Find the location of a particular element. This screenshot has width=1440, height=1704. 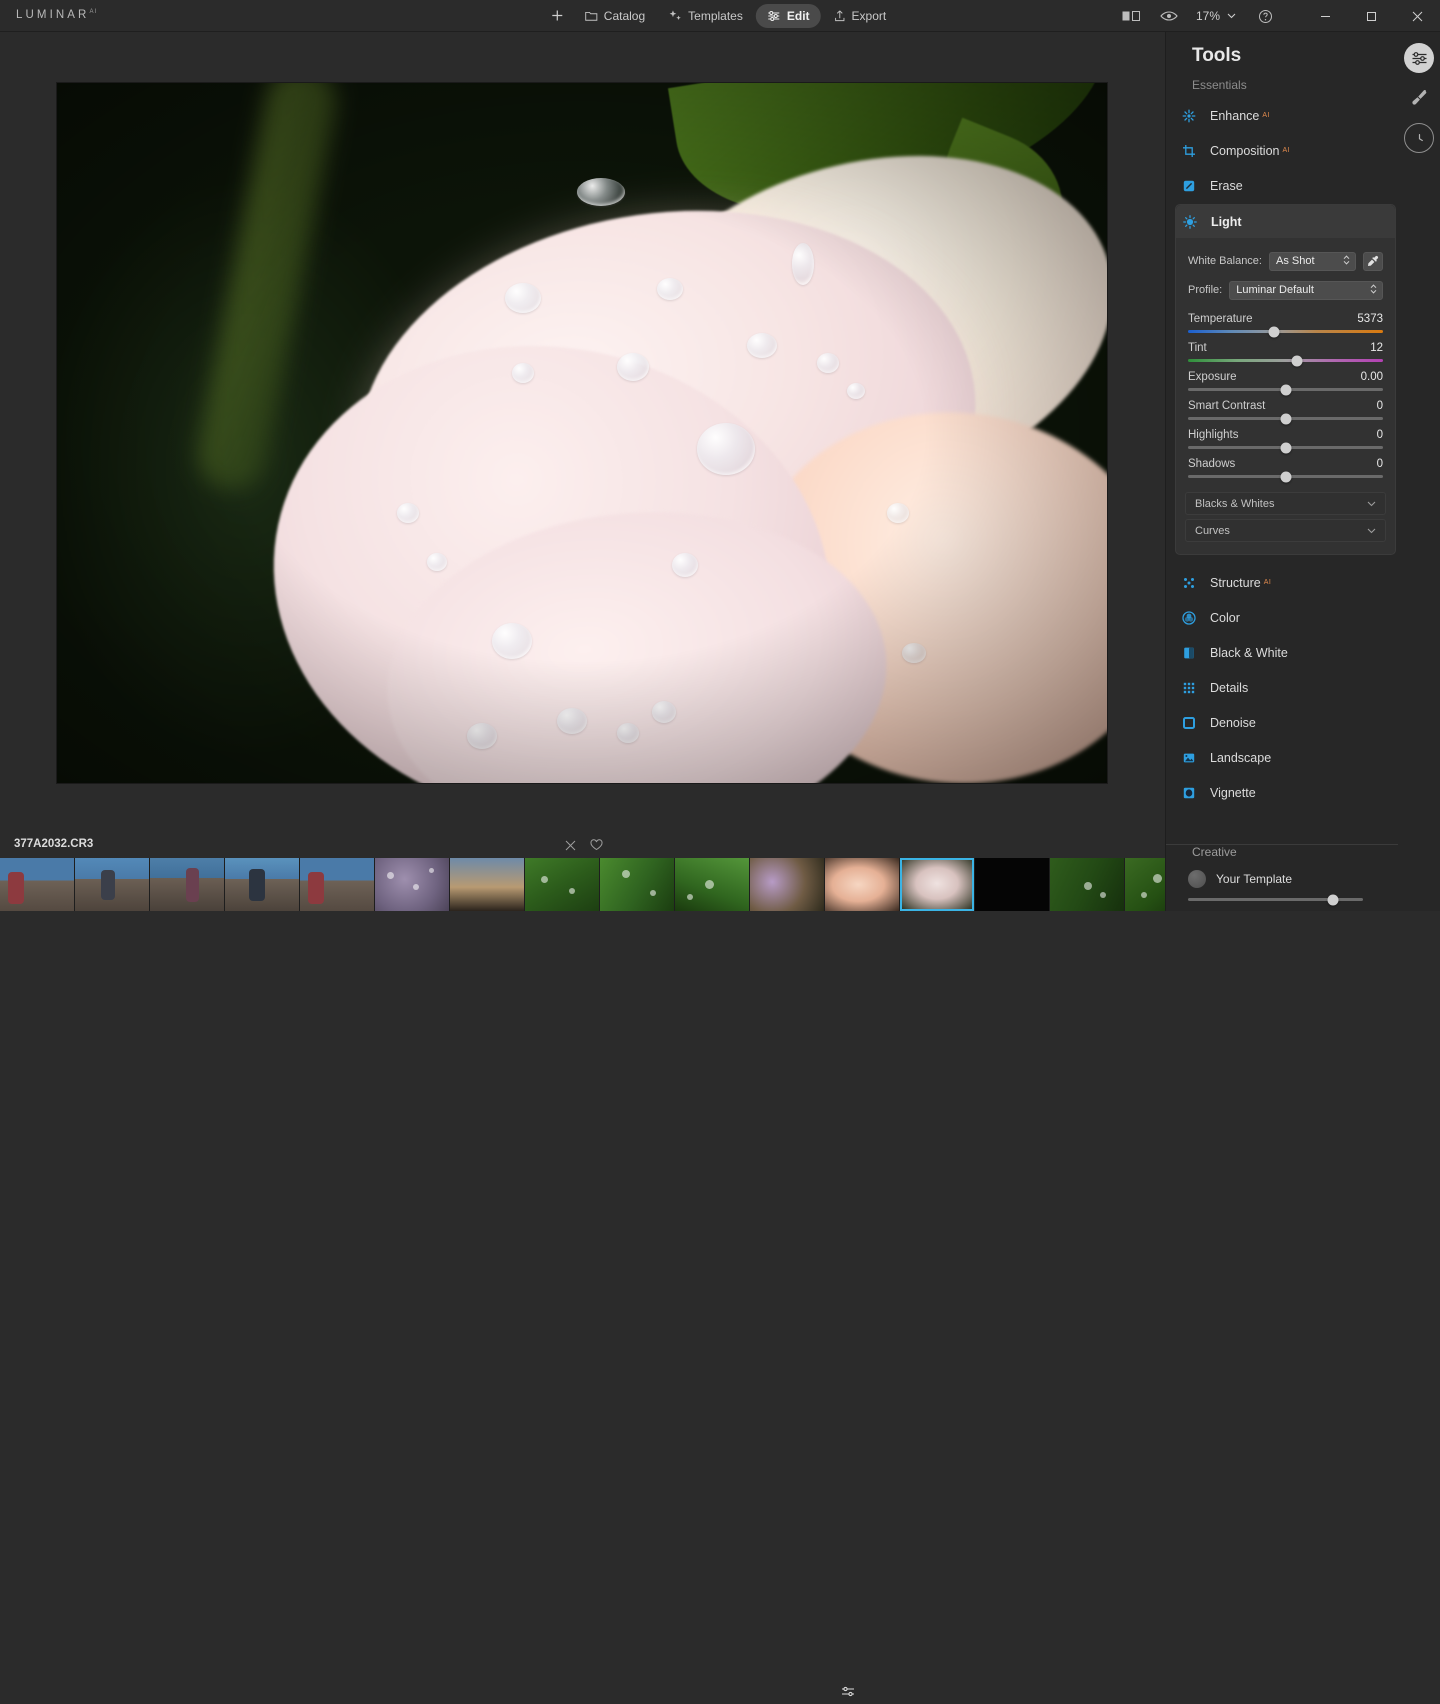

tool-item-erase-label: Erase is located at coordinates (1226, 185).